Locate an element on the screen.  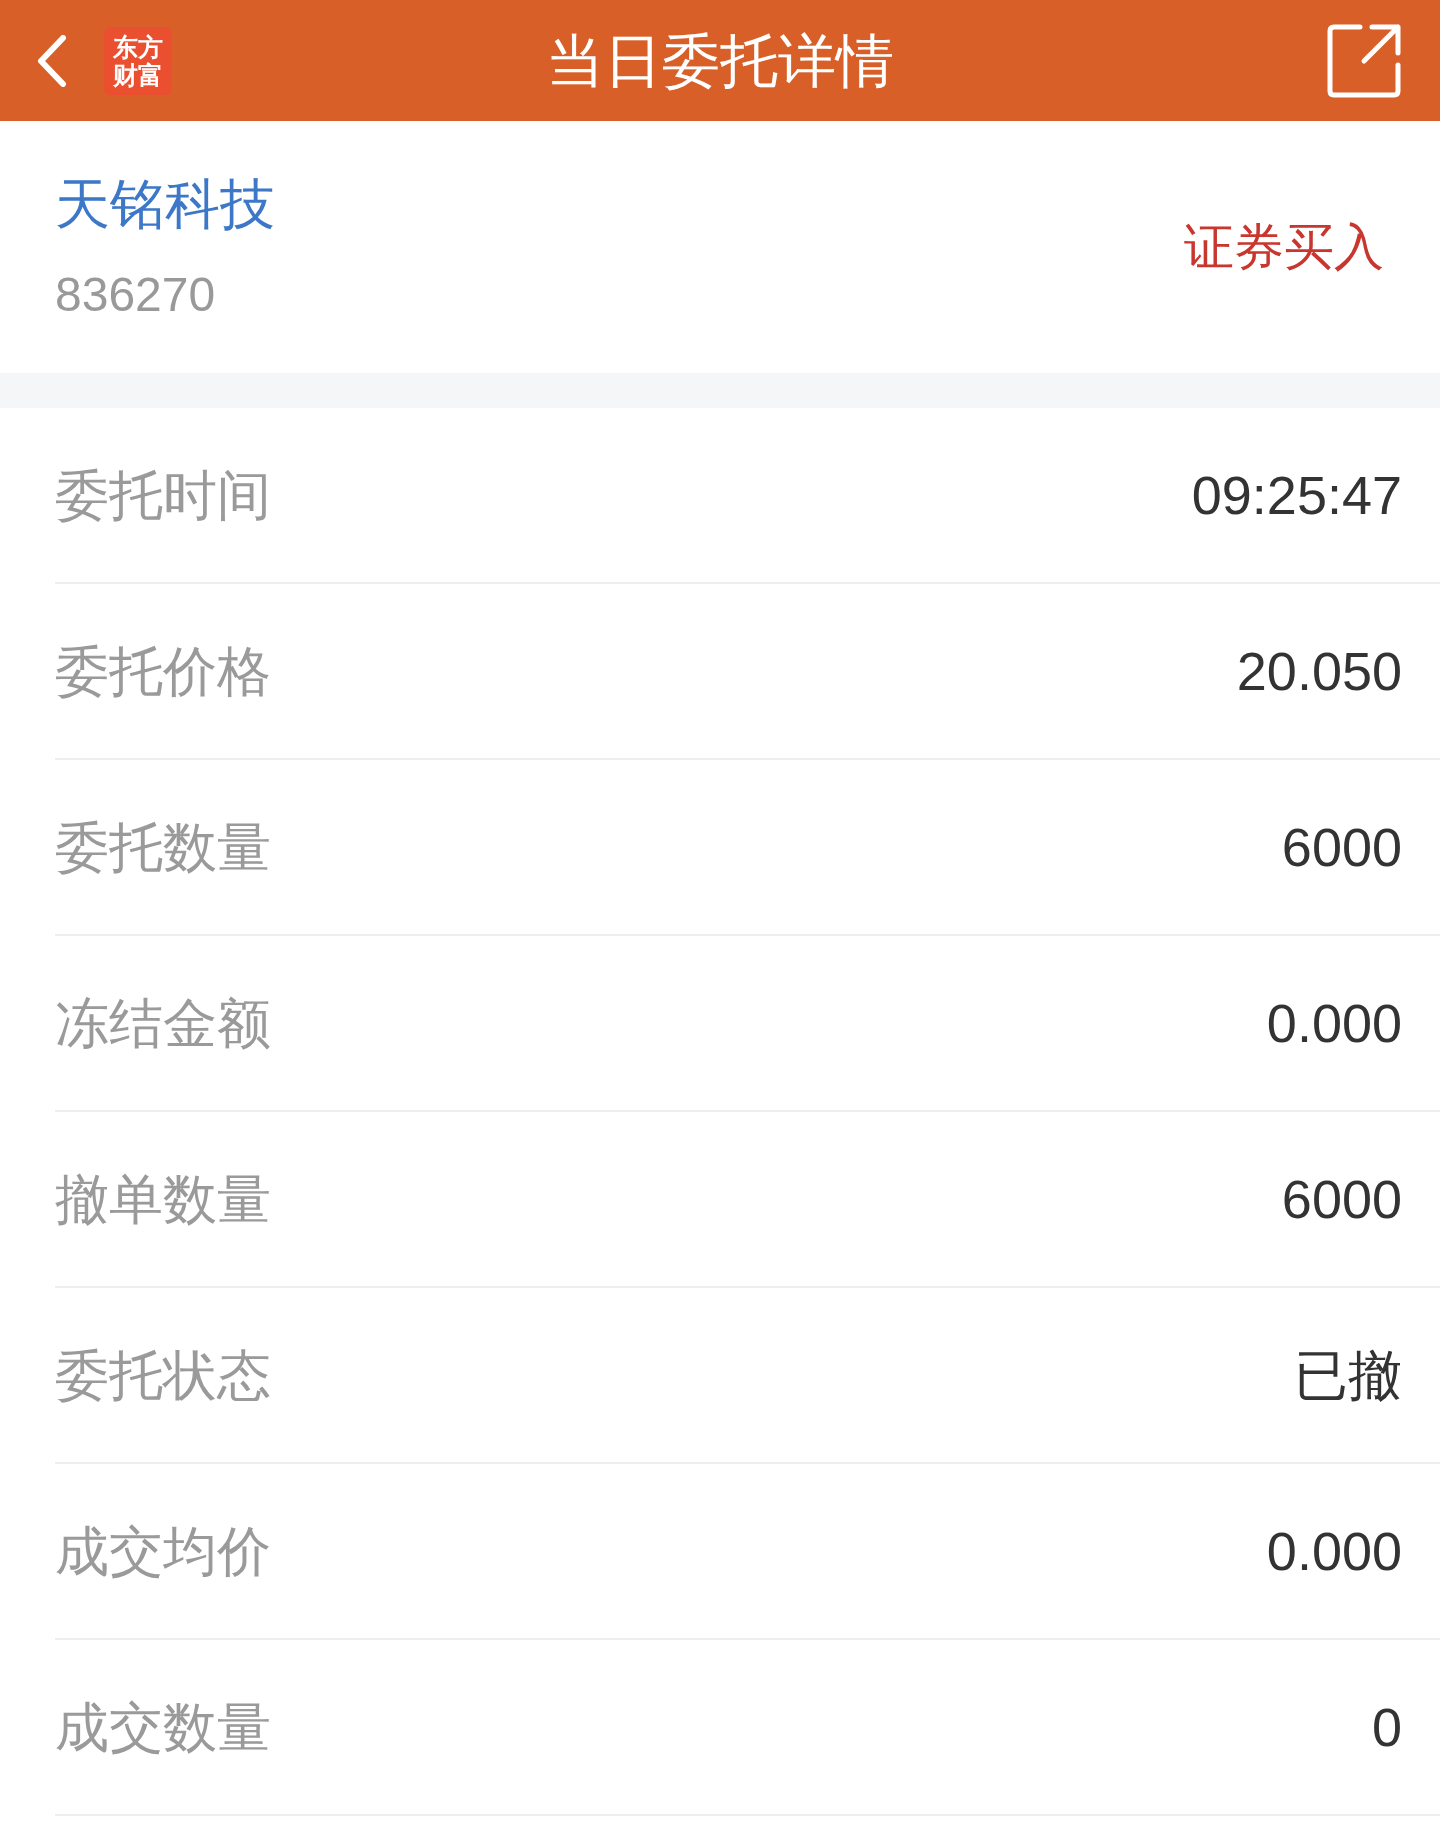
logo-text: 东方 财富 is located at coordinates (138, 60).